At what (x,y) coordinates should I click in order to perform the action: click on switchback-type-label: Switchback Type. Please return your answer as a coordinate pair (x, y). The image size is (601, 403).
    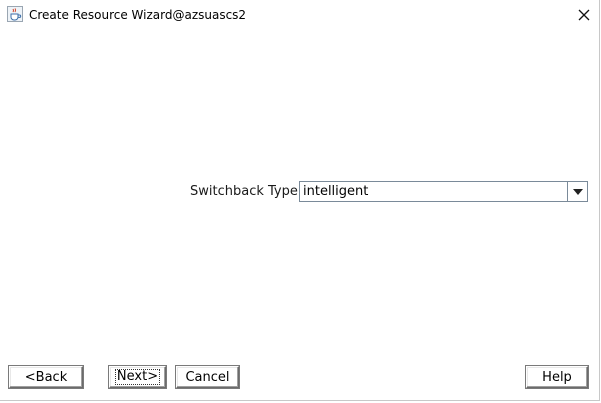
    Looking at the image, I should click on (244, 191).